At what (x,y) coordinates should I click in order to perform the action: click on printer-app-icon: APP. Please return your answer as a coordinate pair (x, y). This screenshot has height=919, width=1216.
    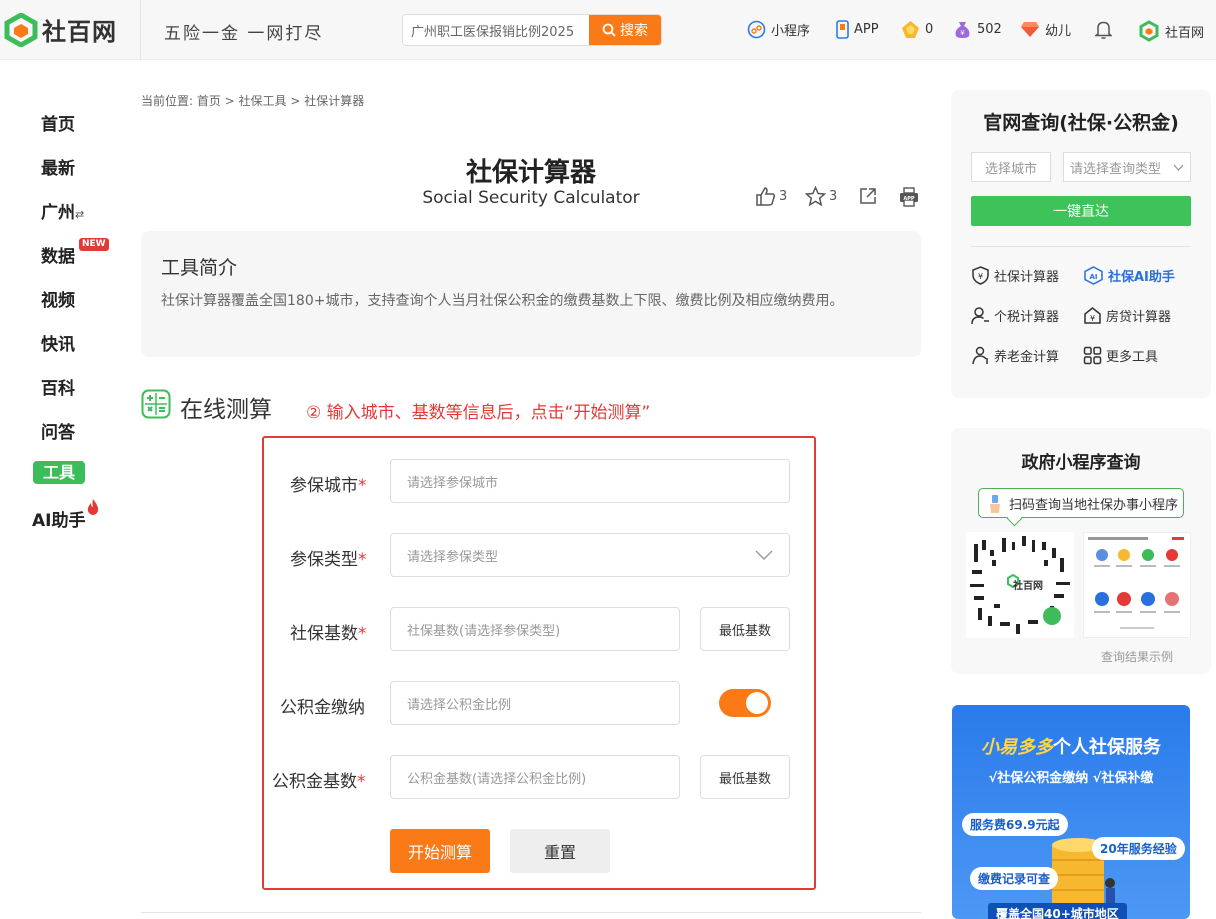
    Looking at the image, I should click on (909, 197).